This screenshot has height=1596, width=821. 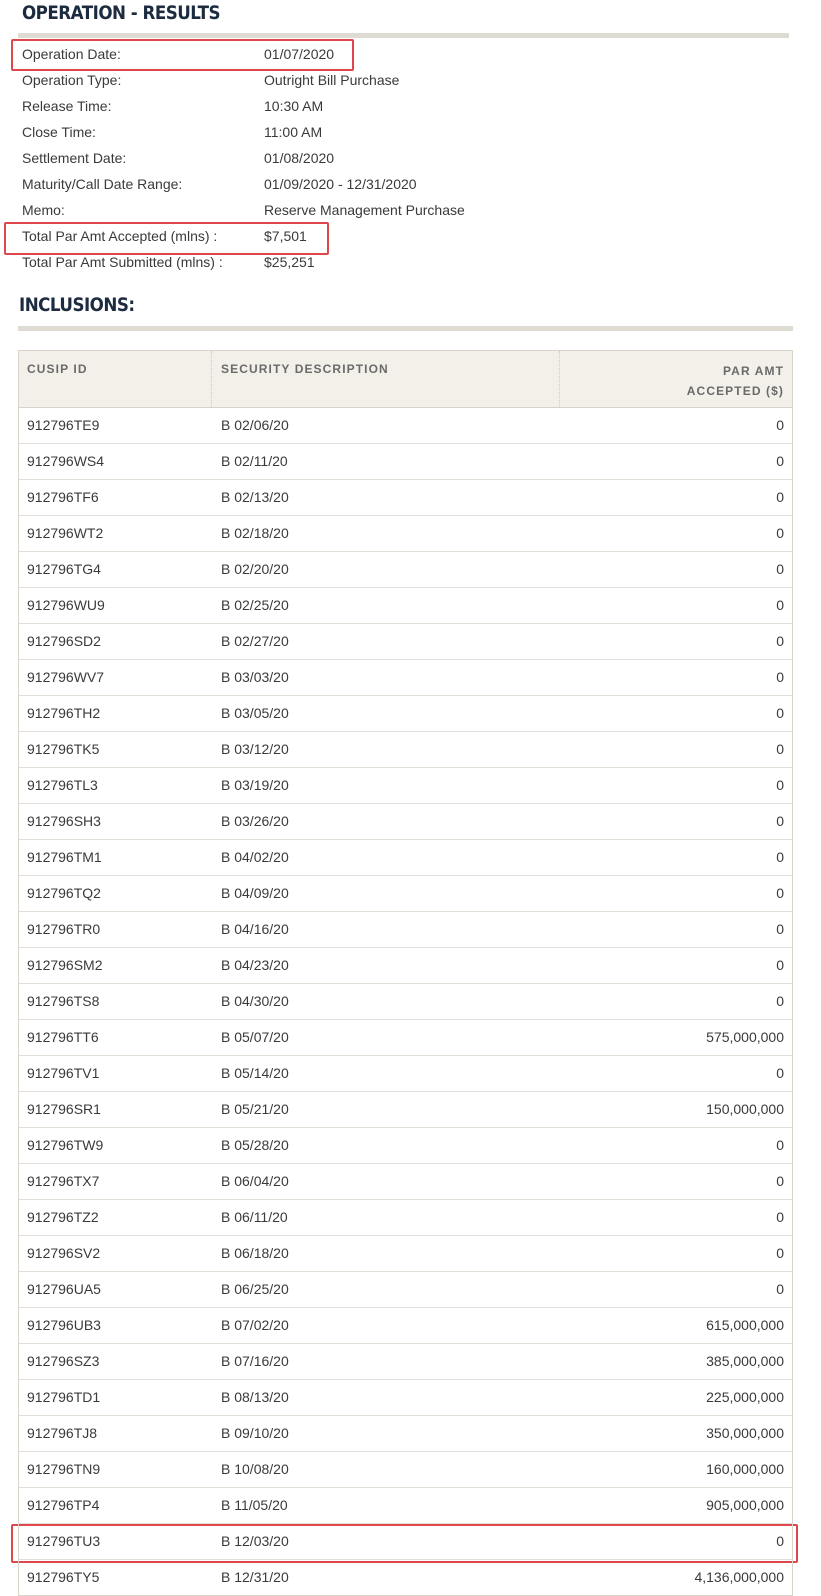 I want to click on par-amt-cell: 385,000,000, so click(x=745, y=1361).